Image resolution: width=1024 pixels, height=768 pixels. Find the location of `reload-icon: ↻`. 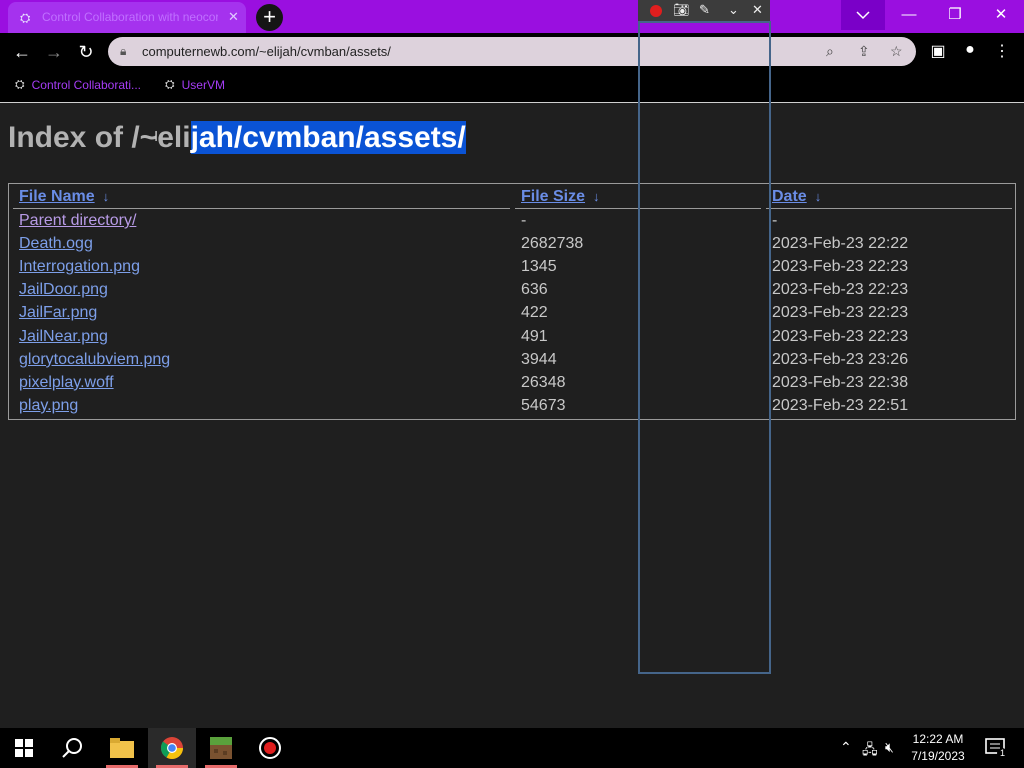

reload-icon: ↻ is located at coordinates (86, 52).